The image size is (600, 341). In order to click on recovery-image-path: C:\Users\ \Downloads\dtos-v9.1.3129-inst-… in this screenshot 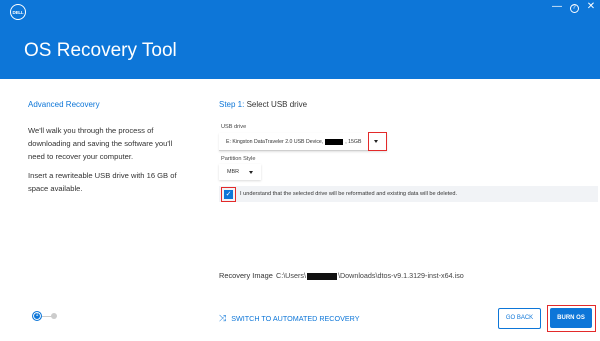, I will do `click(370, 275)`.